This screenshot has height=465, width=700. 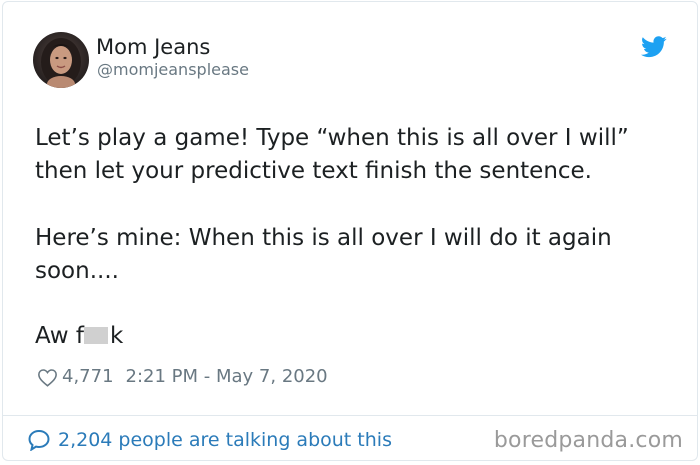 What do you see at coordinates (355, 336) in the screenshot?
I see `tweet-text-paragraph-3: Aw f k` at bounding box center [355, 336].